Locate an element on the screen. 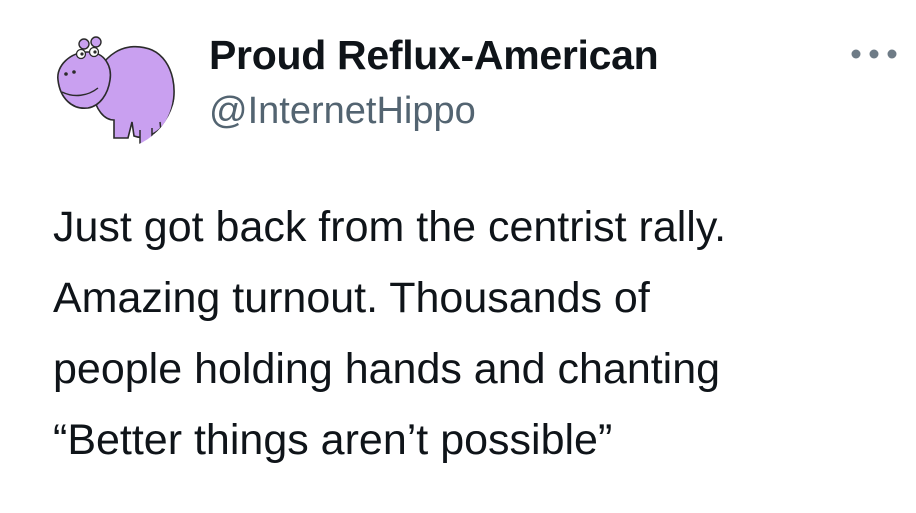 The image size is (916, 513). more-horizontal-icon is located at coordinates (874, 54).